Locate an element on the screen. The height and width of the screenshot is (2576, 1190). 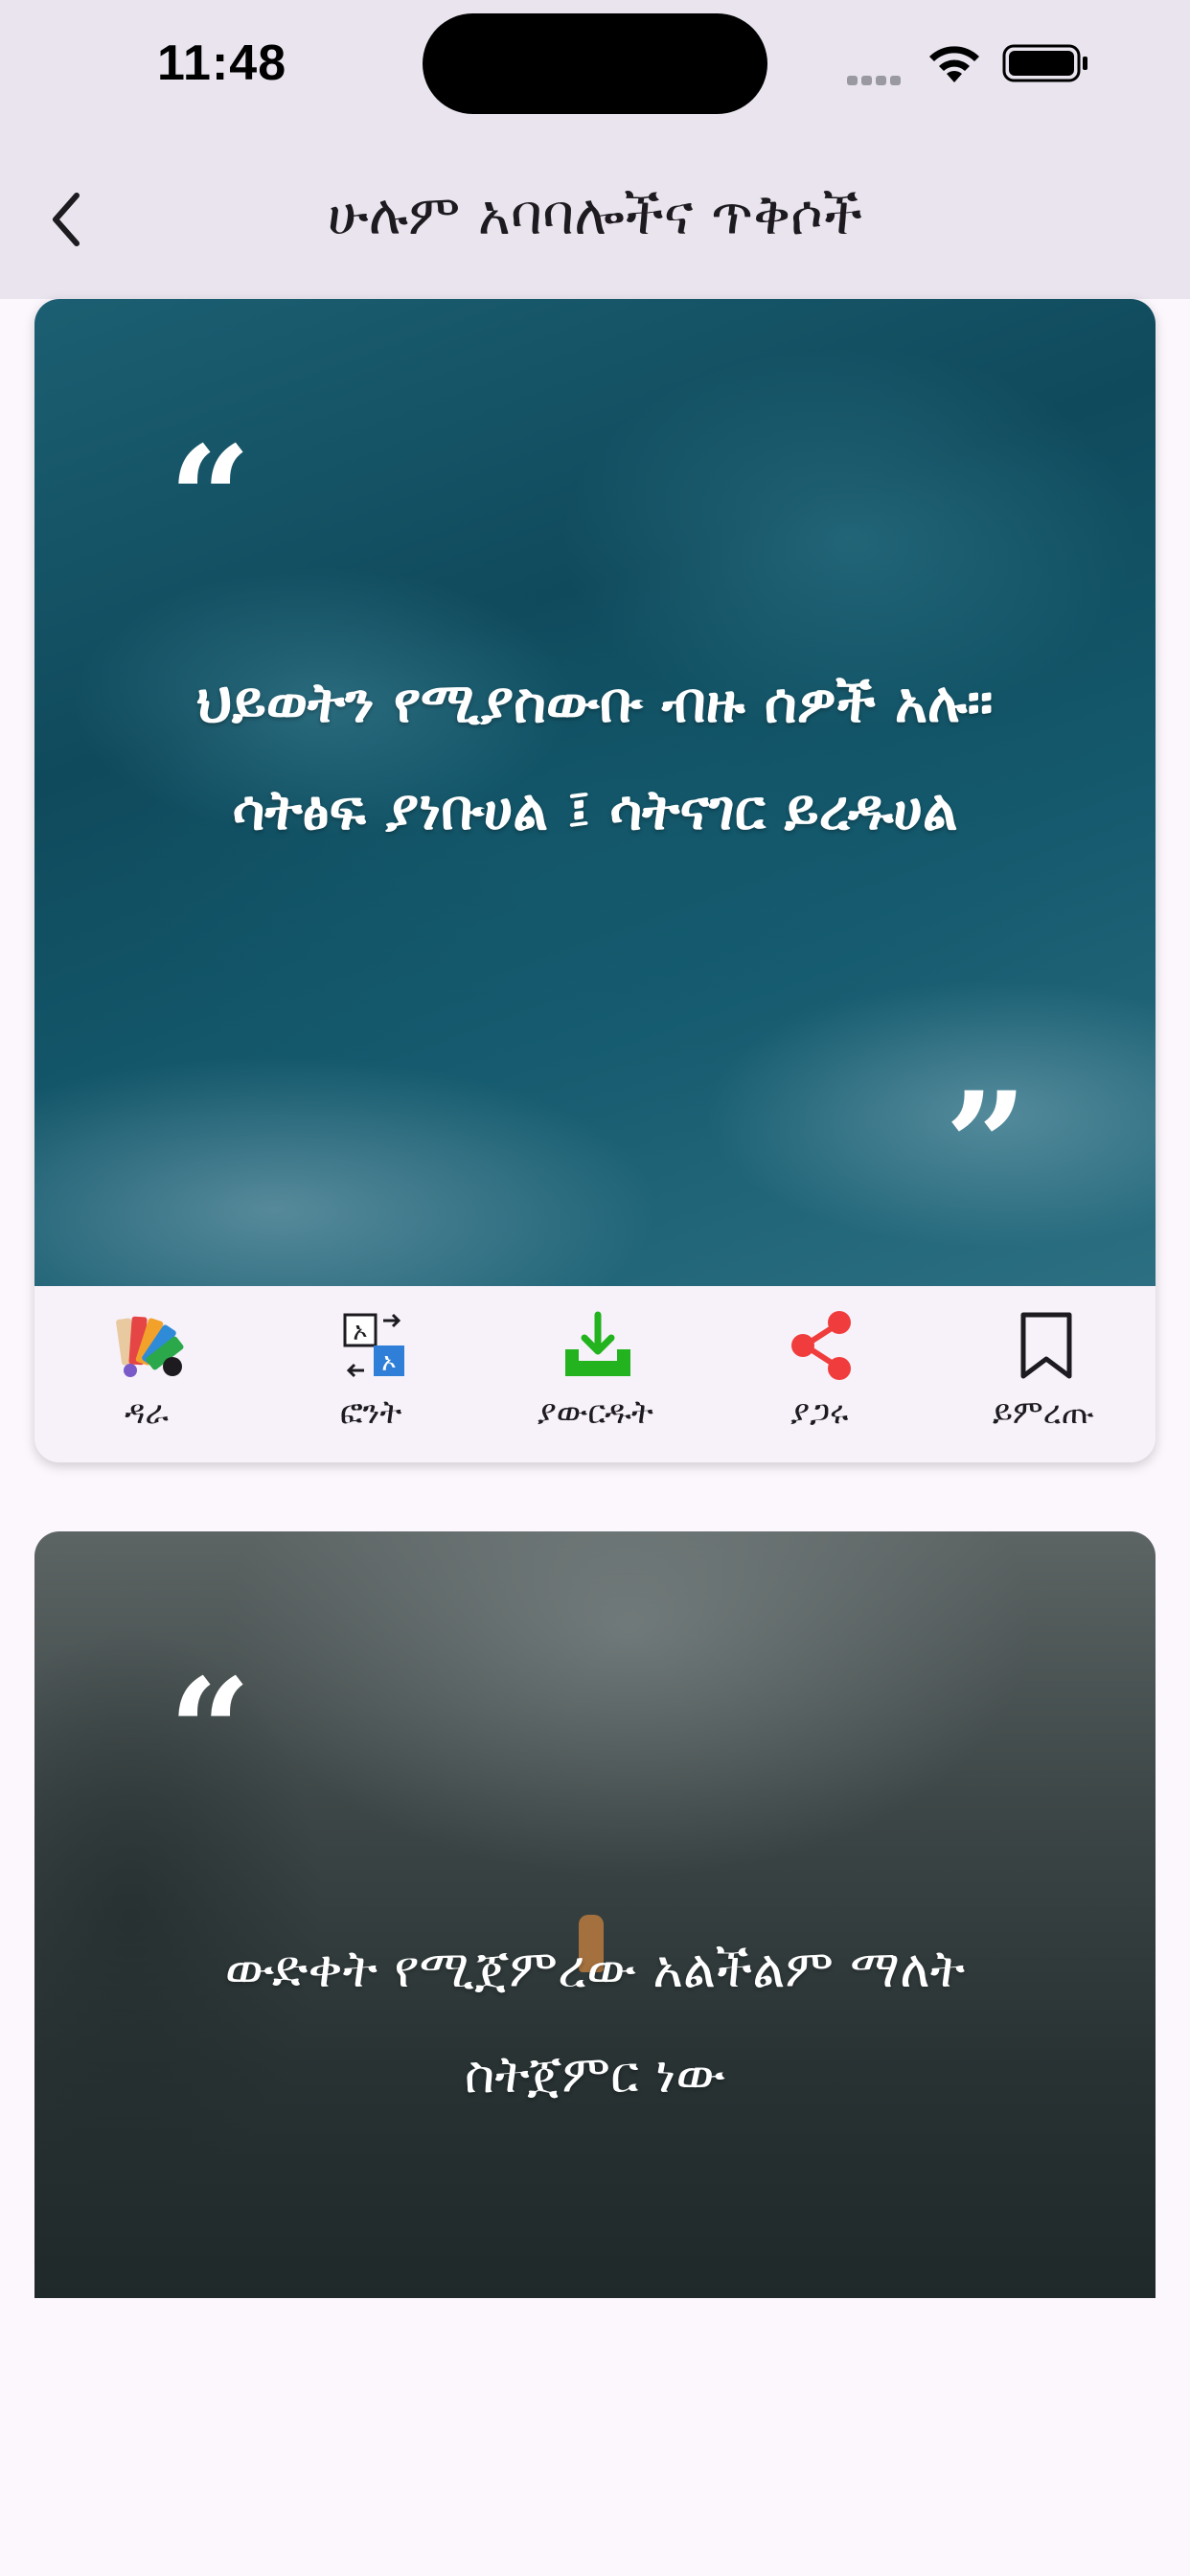
share-button: ያጋሩ is located at coordinates (819, 1374).